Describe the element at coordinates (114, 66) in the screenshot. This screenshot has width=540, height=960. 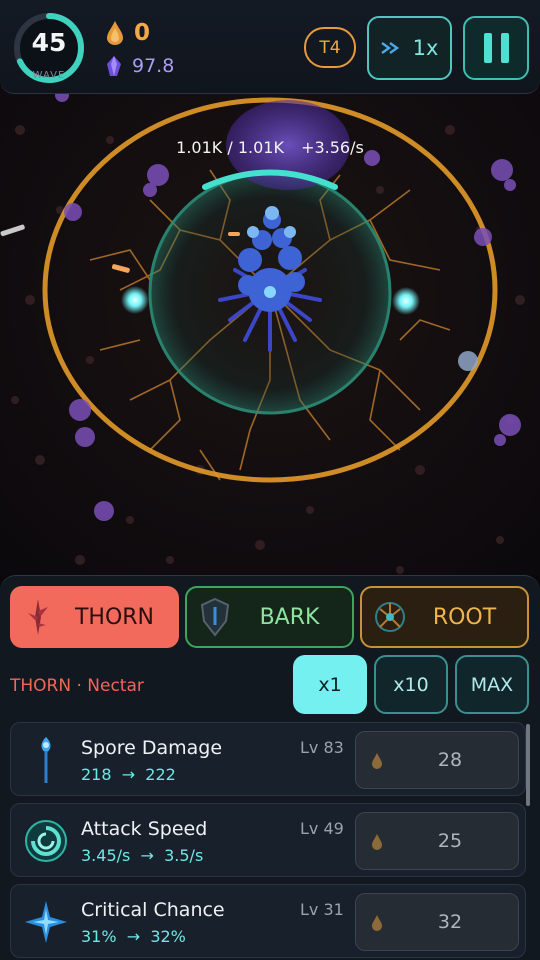
I see `gem-crystal-icon` at that location.